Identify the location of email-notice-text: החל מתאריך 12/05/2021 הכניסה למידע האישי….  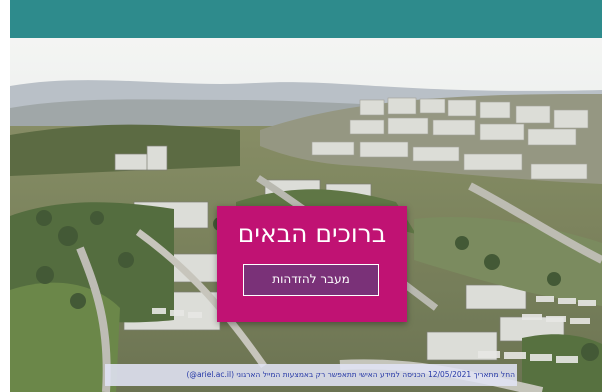
(351, 374).